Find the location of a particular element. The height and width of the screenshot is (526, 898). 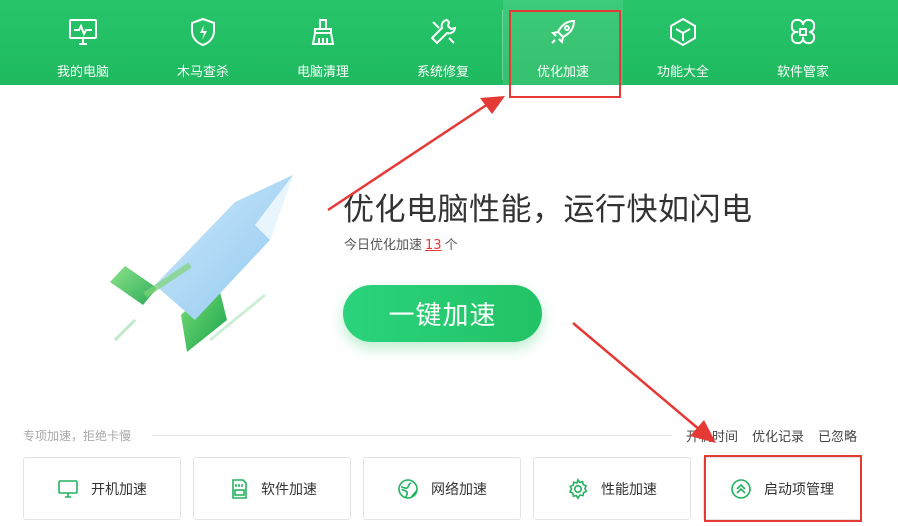

card-network-speedup: 网络加速 is located at coordinates (442, 488).